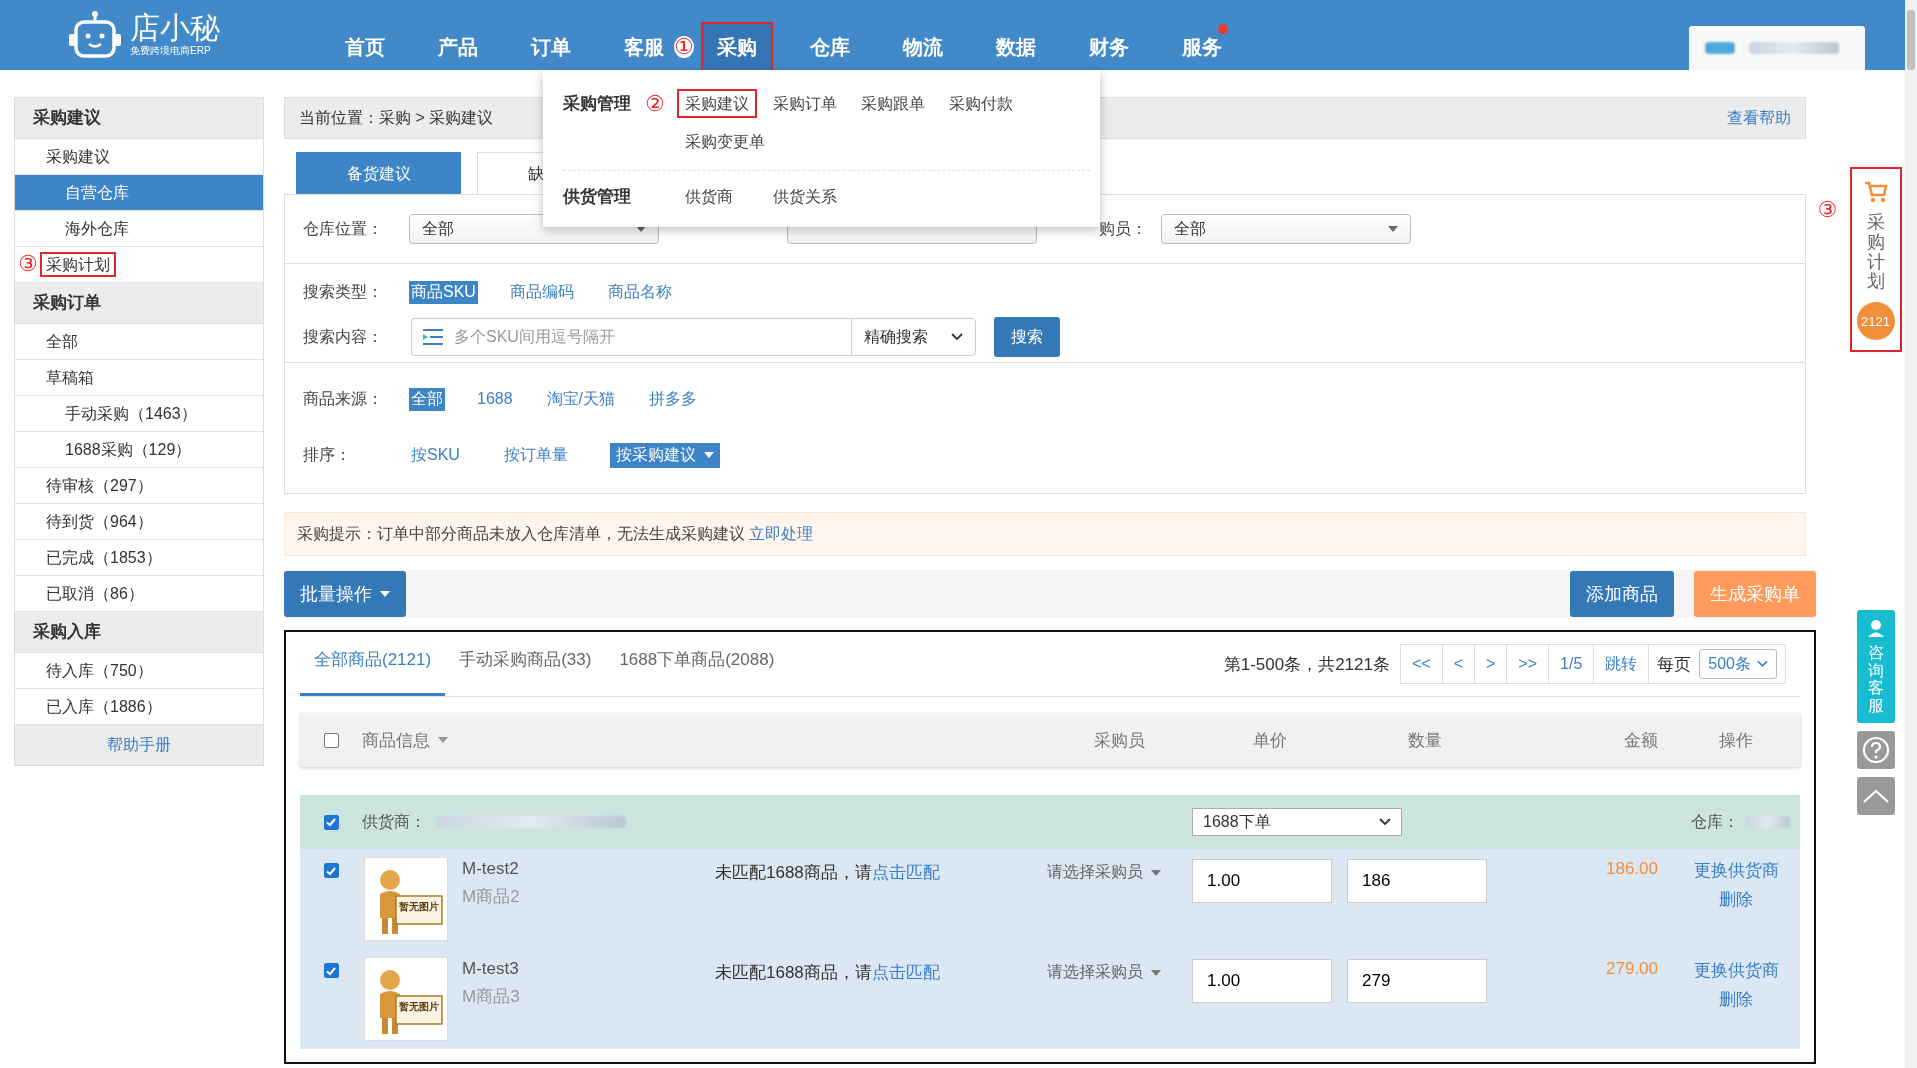  Describe the element at coordinates (419, 907) in the screenshot. I see `placeholder-text: 暂无图片` at that location.